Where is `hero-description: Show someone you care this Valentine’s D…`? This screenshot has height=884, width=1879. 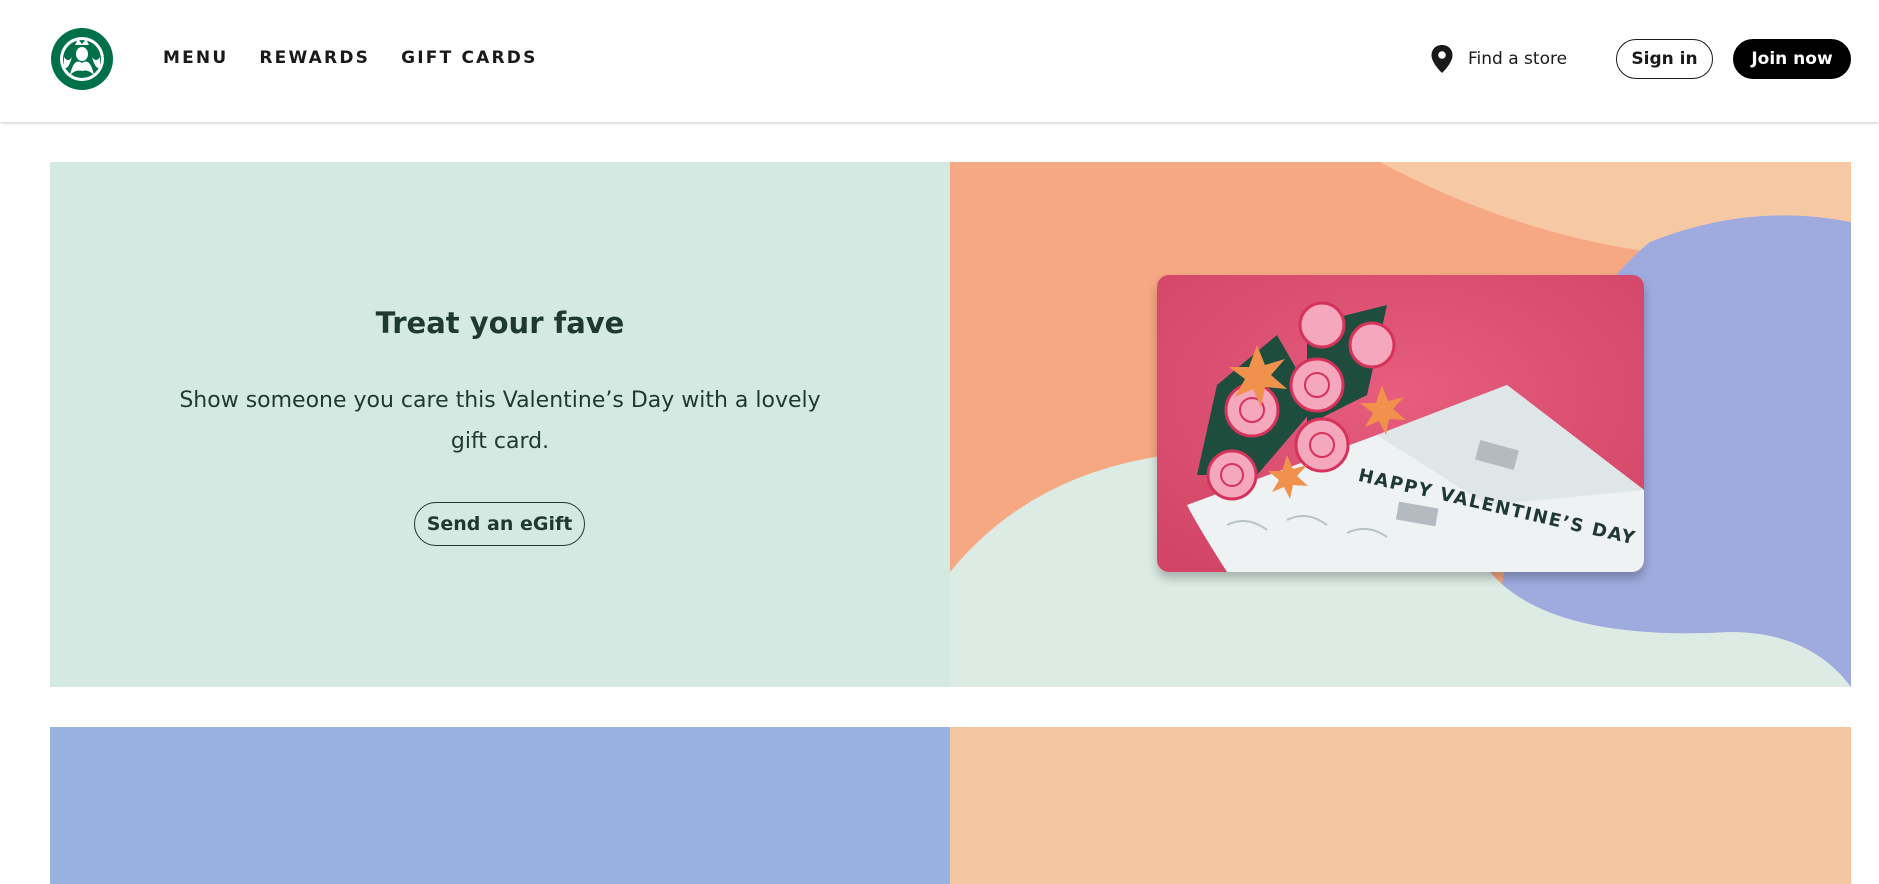
hero-description: Show someone you care this Valentine’s D… is located at coordinates (500, 421).